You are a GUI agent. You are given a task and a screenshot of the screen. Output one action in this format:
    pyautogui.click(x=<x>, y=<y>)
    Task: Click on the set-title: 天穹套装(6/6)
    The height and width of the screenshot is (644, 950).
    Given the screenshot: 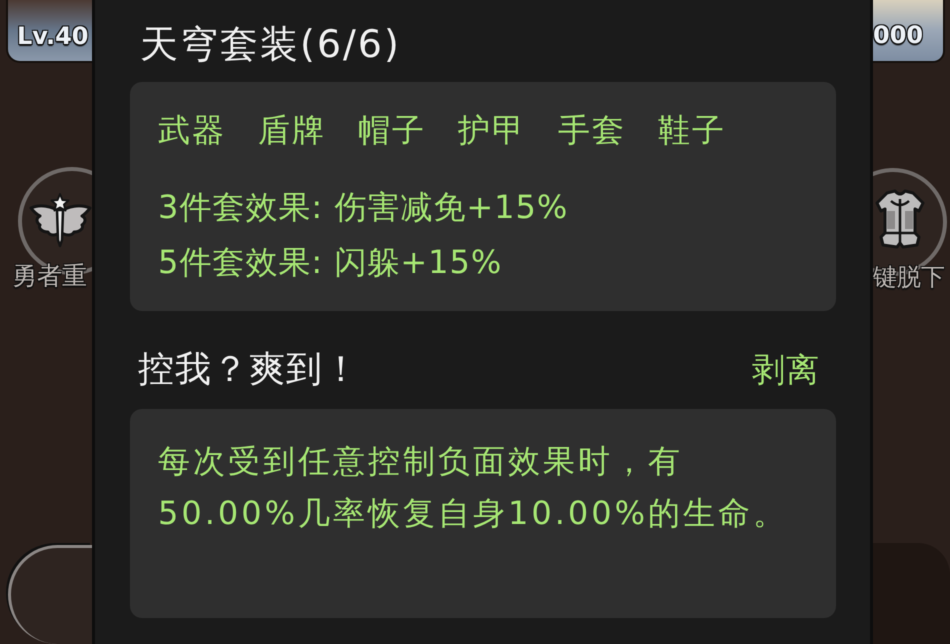 What is the action you would take?
    pyautogui.click(x=270, y=44)
    